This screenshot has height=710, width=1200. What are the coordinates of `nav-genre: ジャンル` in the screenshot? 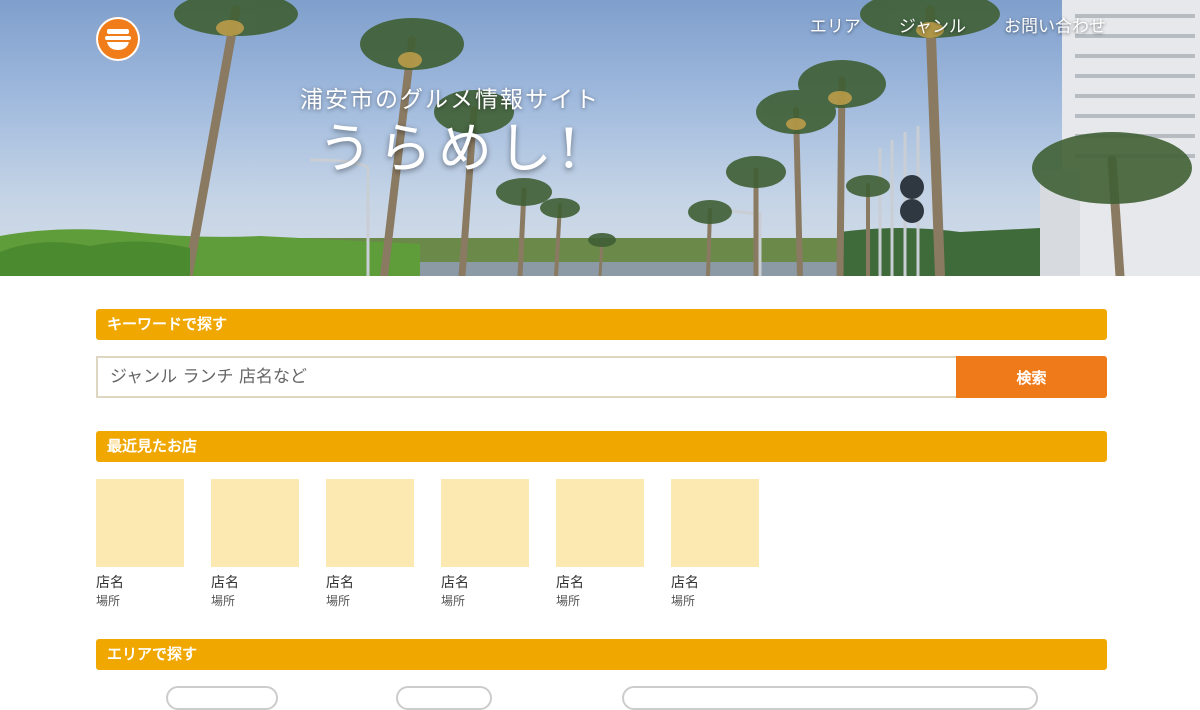 It's located at (932, 24).